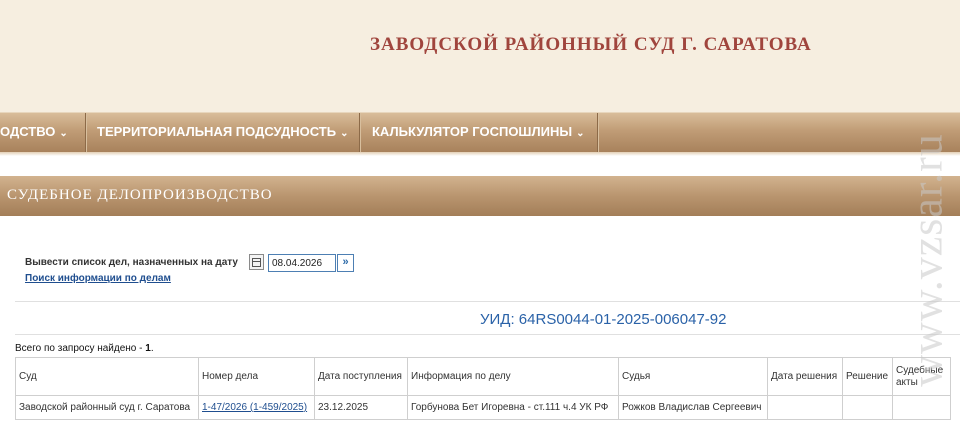  What do you see at coordinates (107, 376) in the screenshot?
I see `column-header-court: Суд` at bounding box center [107, 376].